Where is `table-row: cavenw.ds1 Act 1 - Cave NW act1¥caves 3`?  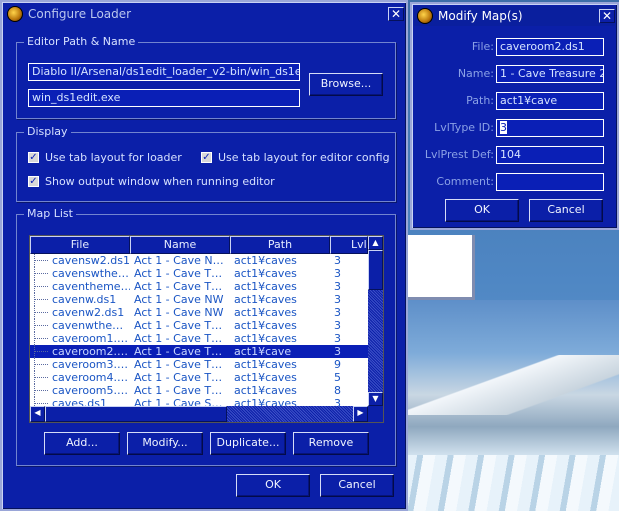
table-row: cavenw.ds1 Act 1 - Cave NW act1¥caves 3 is located at coordinates (199, 299).